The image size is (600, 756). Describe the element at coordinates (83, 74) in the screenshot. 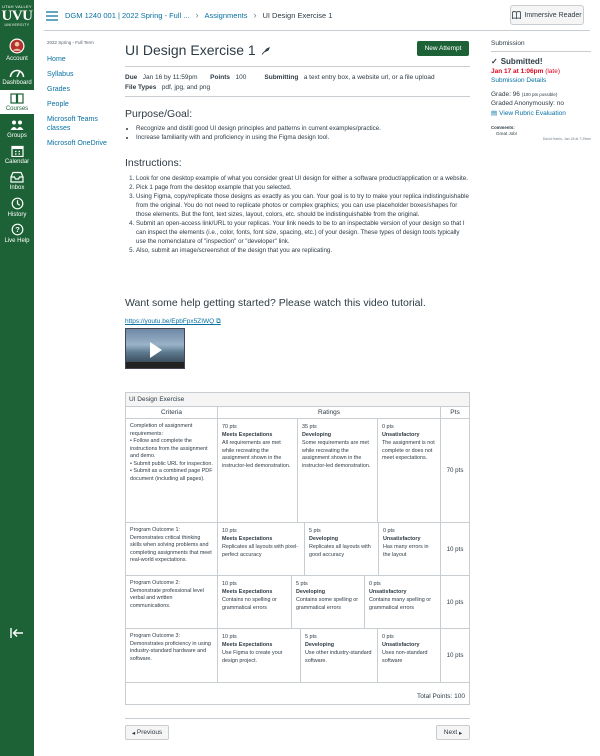

I see `course-nav-syllabus: Syllabus` at that location.